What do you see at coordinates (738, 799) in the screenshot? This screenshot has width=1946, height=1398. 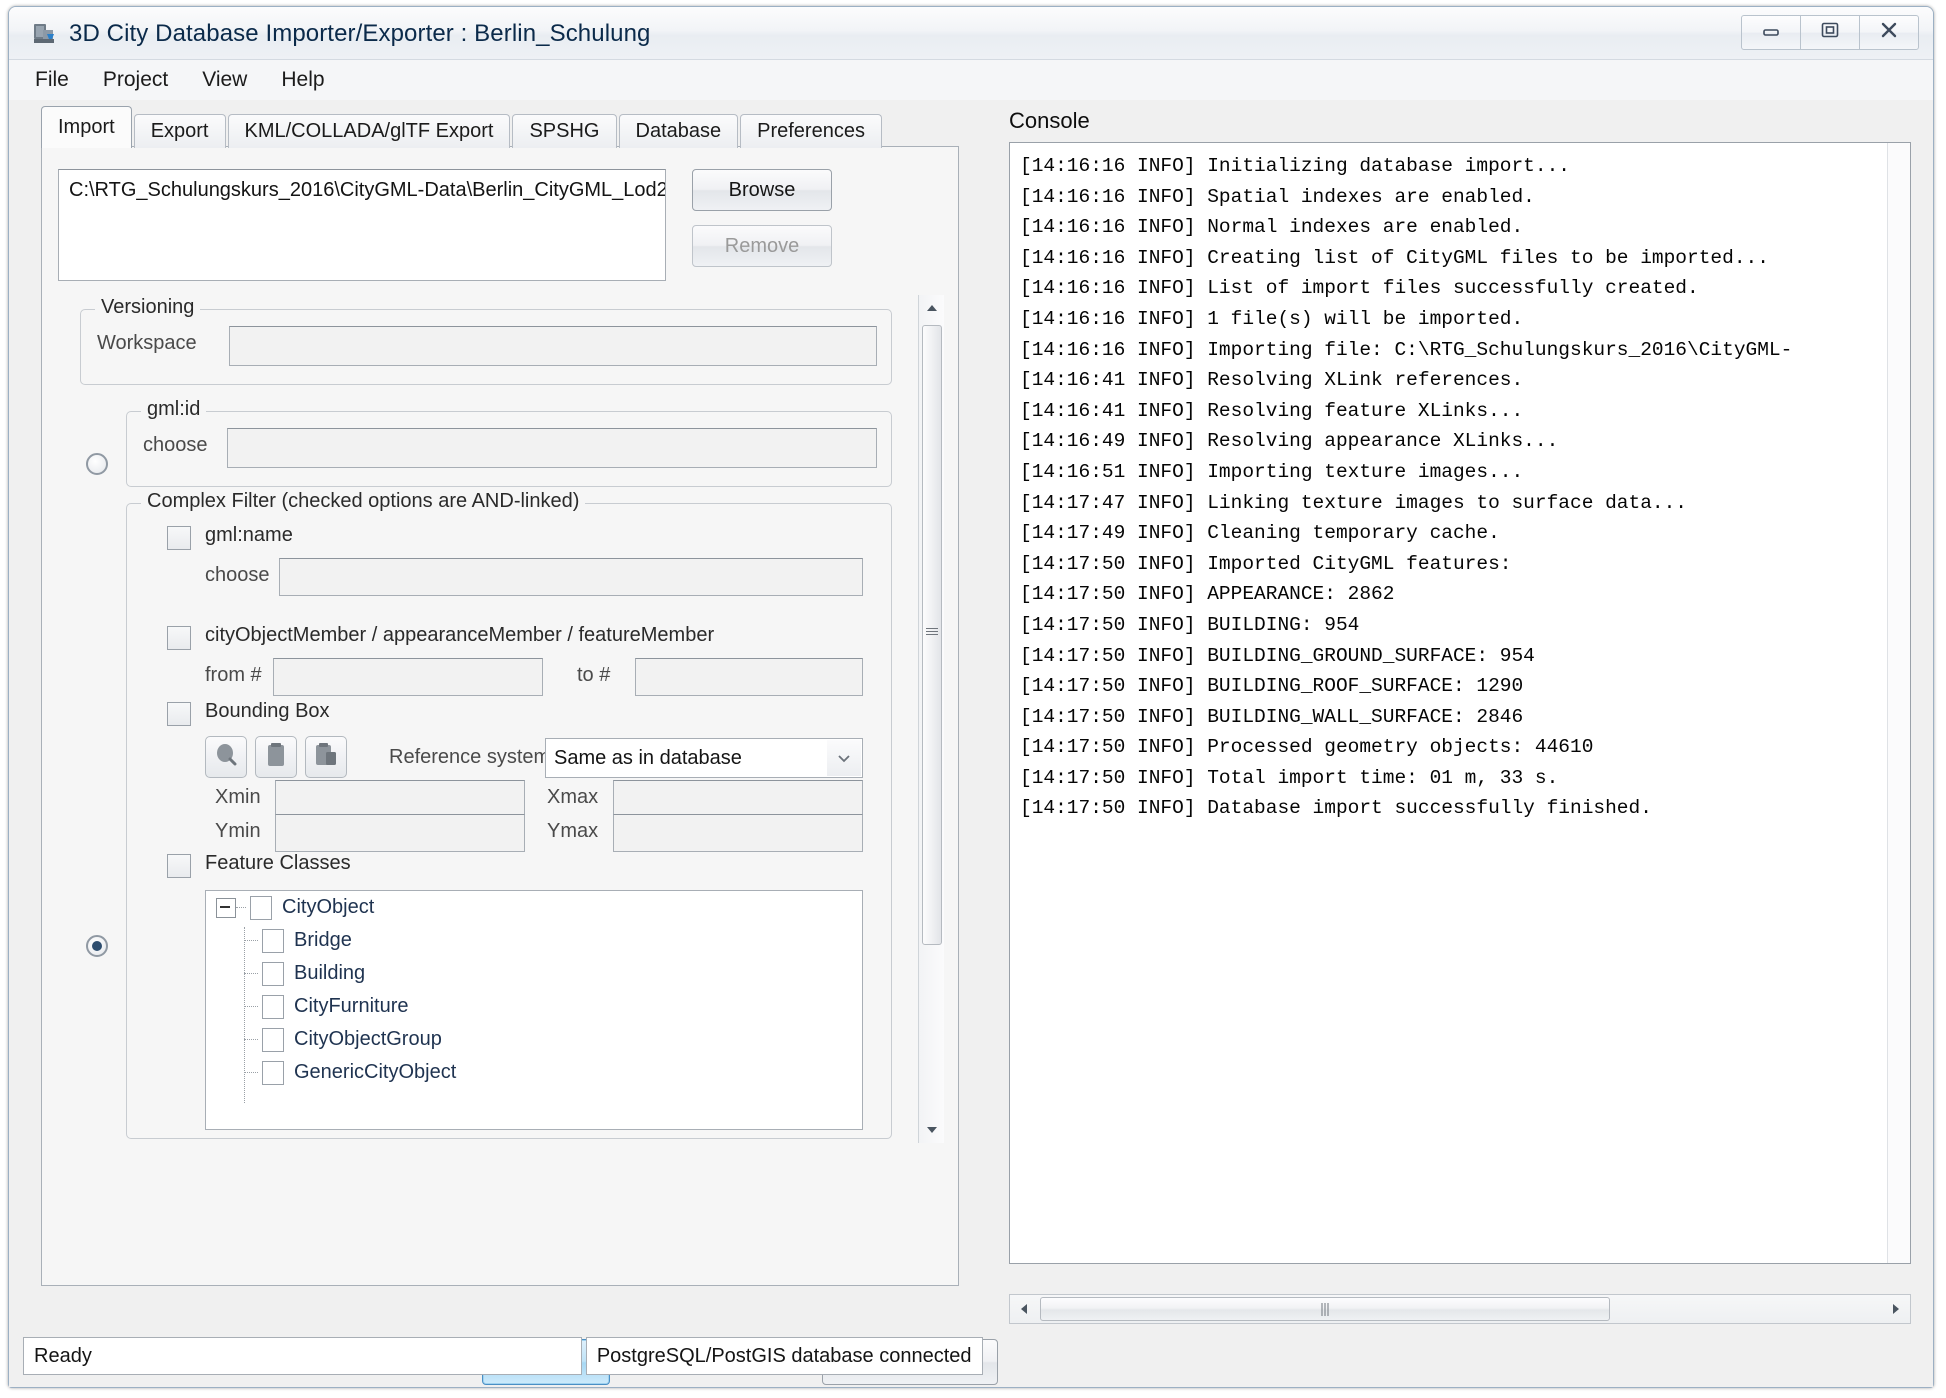 I see `xmax-input` at bounding box center [738, 799].